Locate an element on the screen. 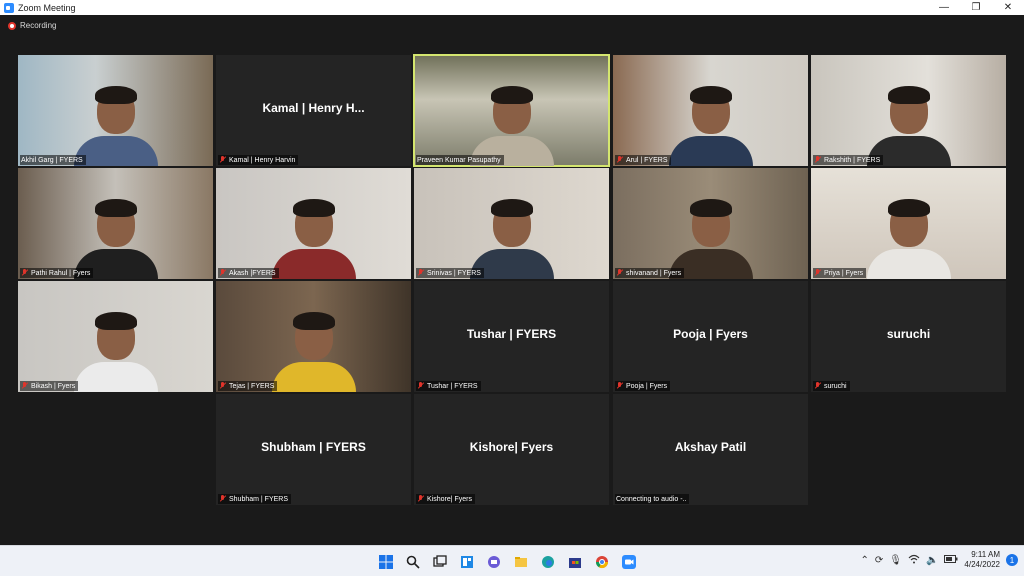 This screenshot has height=576, width=1024. participant-name-label: suruchi is located at coordinates (831, 386).